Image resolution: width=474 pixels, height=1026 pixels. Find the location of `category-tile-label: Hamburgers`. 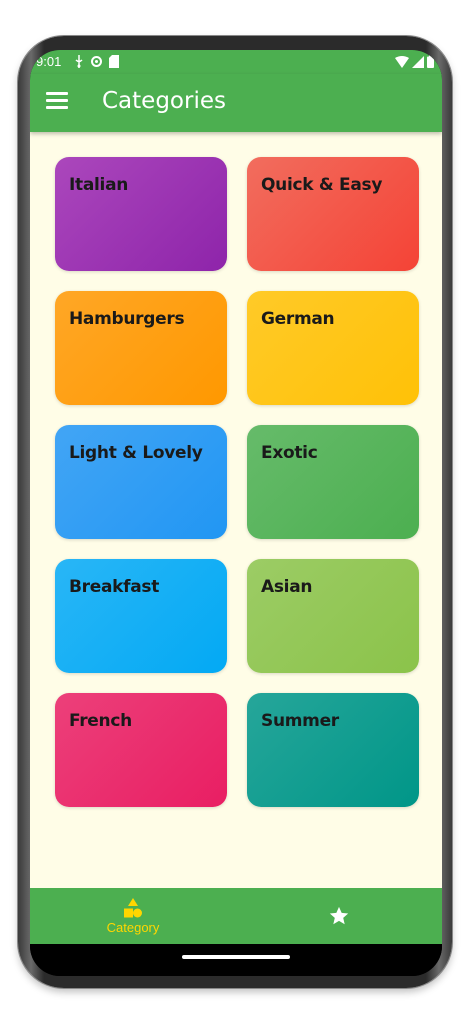

category-tile-label: Hamburgers is located at coordinates (127, 319).